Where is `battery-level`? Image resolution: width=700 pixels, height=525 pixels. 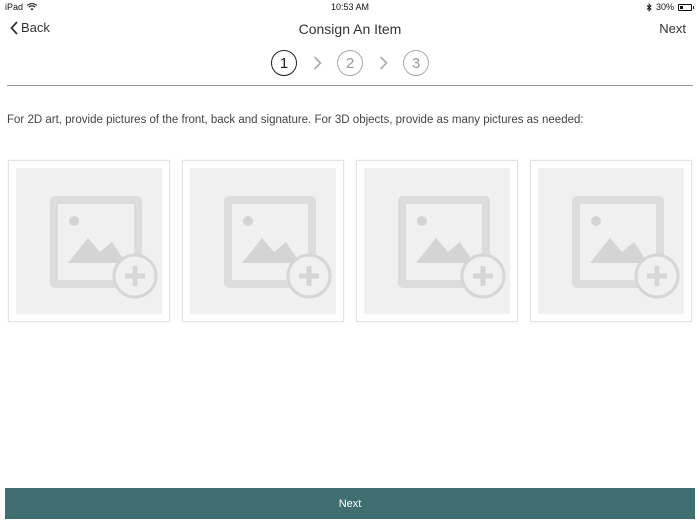
battery-level is located at coordinates (681, 7).